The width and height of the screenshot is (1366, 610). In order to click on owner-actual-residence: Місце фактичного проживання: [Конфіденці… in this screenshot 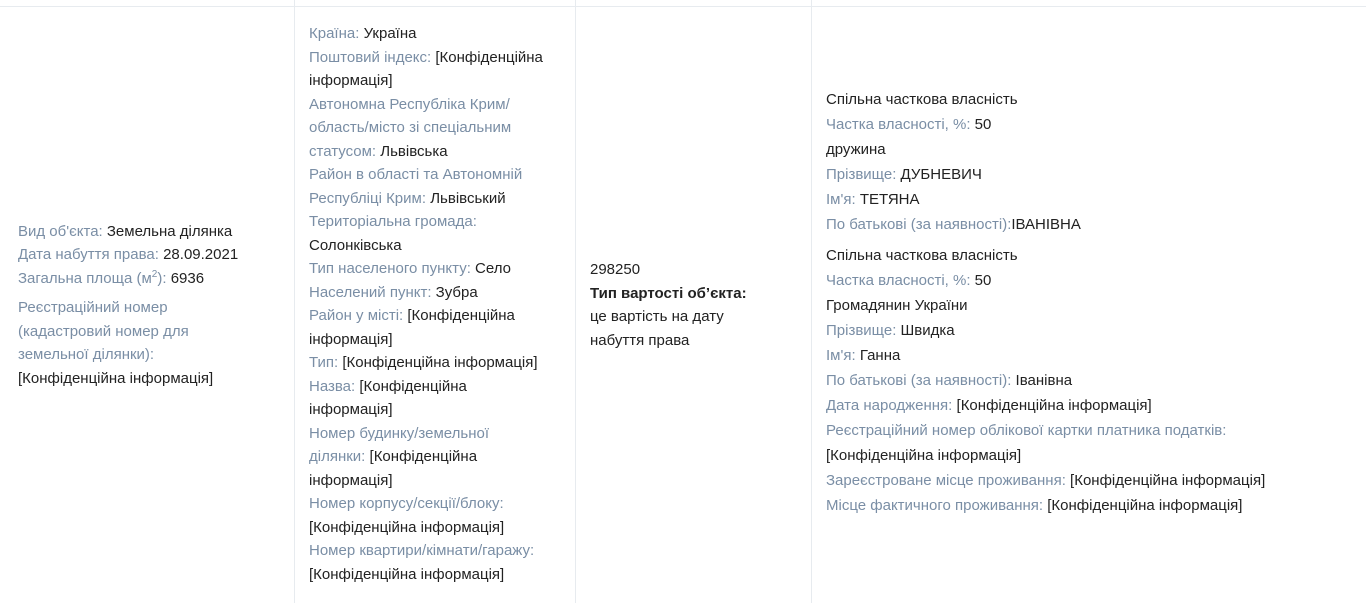, I will do `click(1034, 505)`.